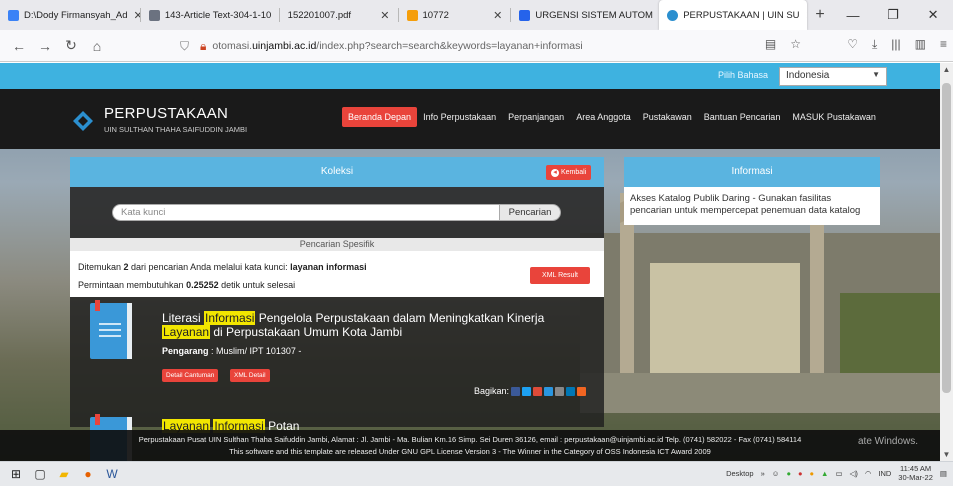 Image resolution: width=953 pixels, height=486 pixels. What do you see at coordinates (19, 46) in the screenshot?
I see `back-icon: ←` at bounding box center [19, 46].